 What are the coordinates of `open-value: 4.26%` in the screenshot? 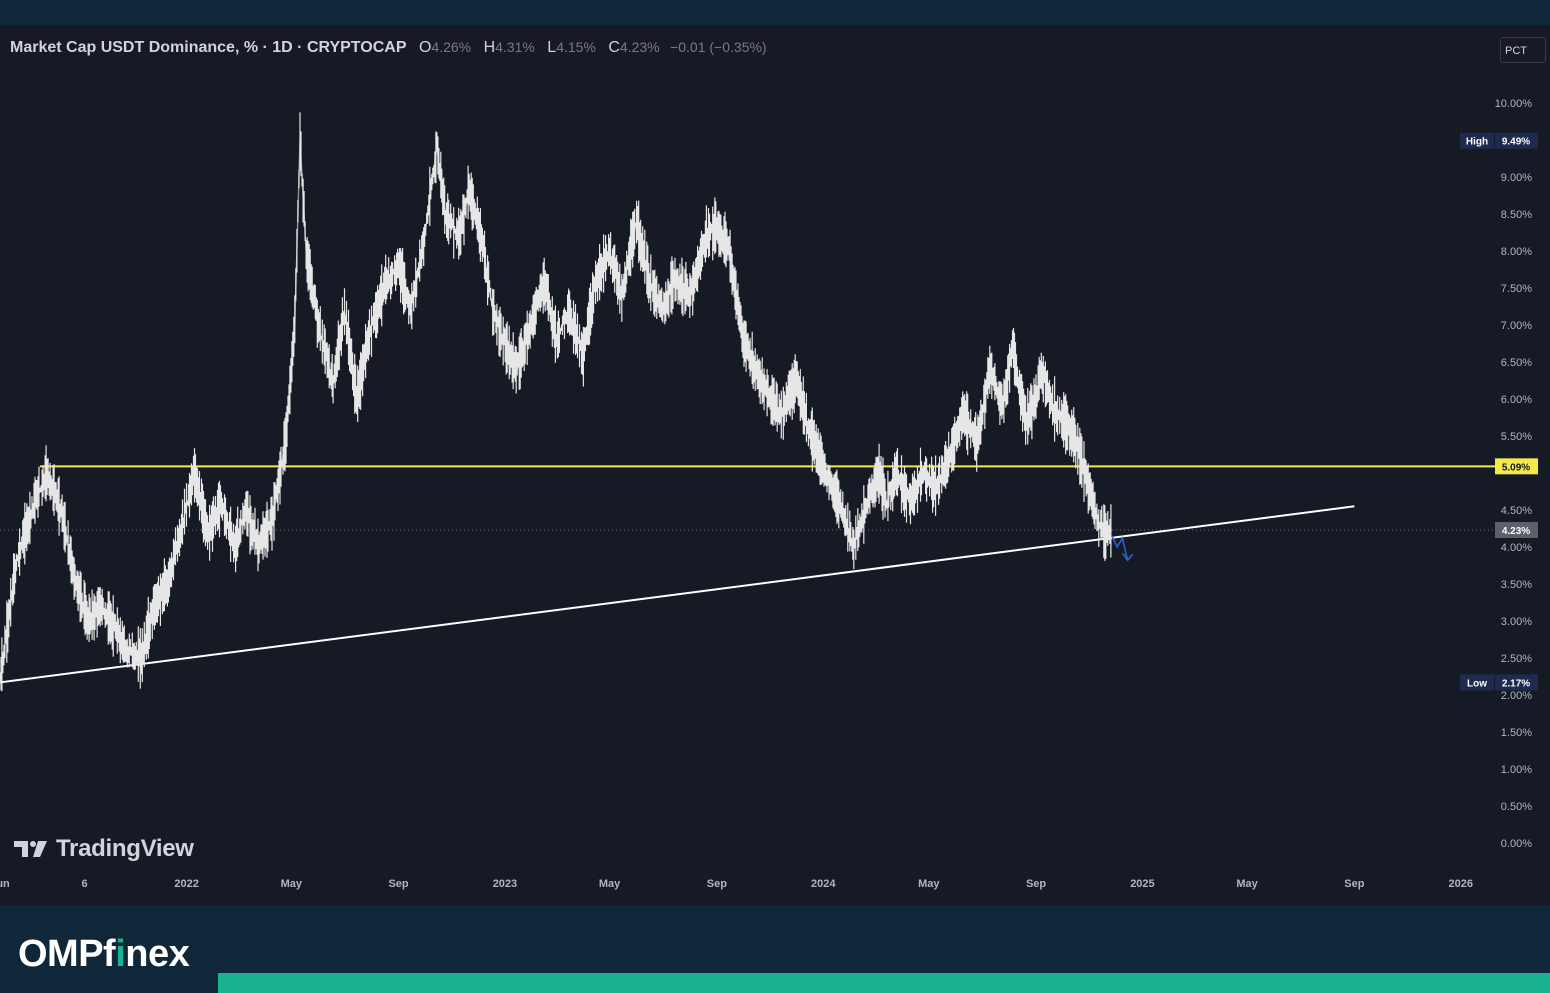 It's located at (451, 47).